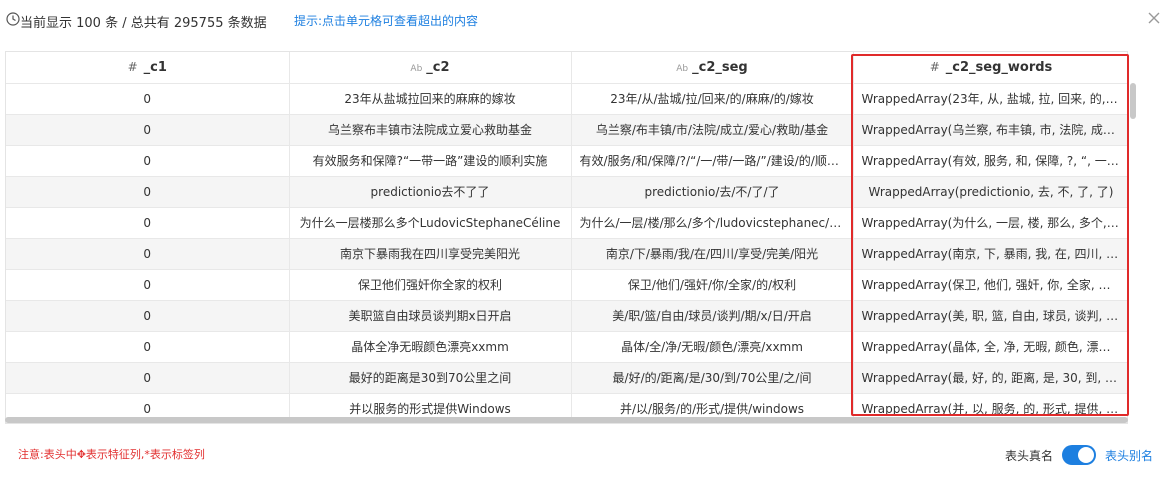  I want to click on toggle-knob, so click(1086, 455).